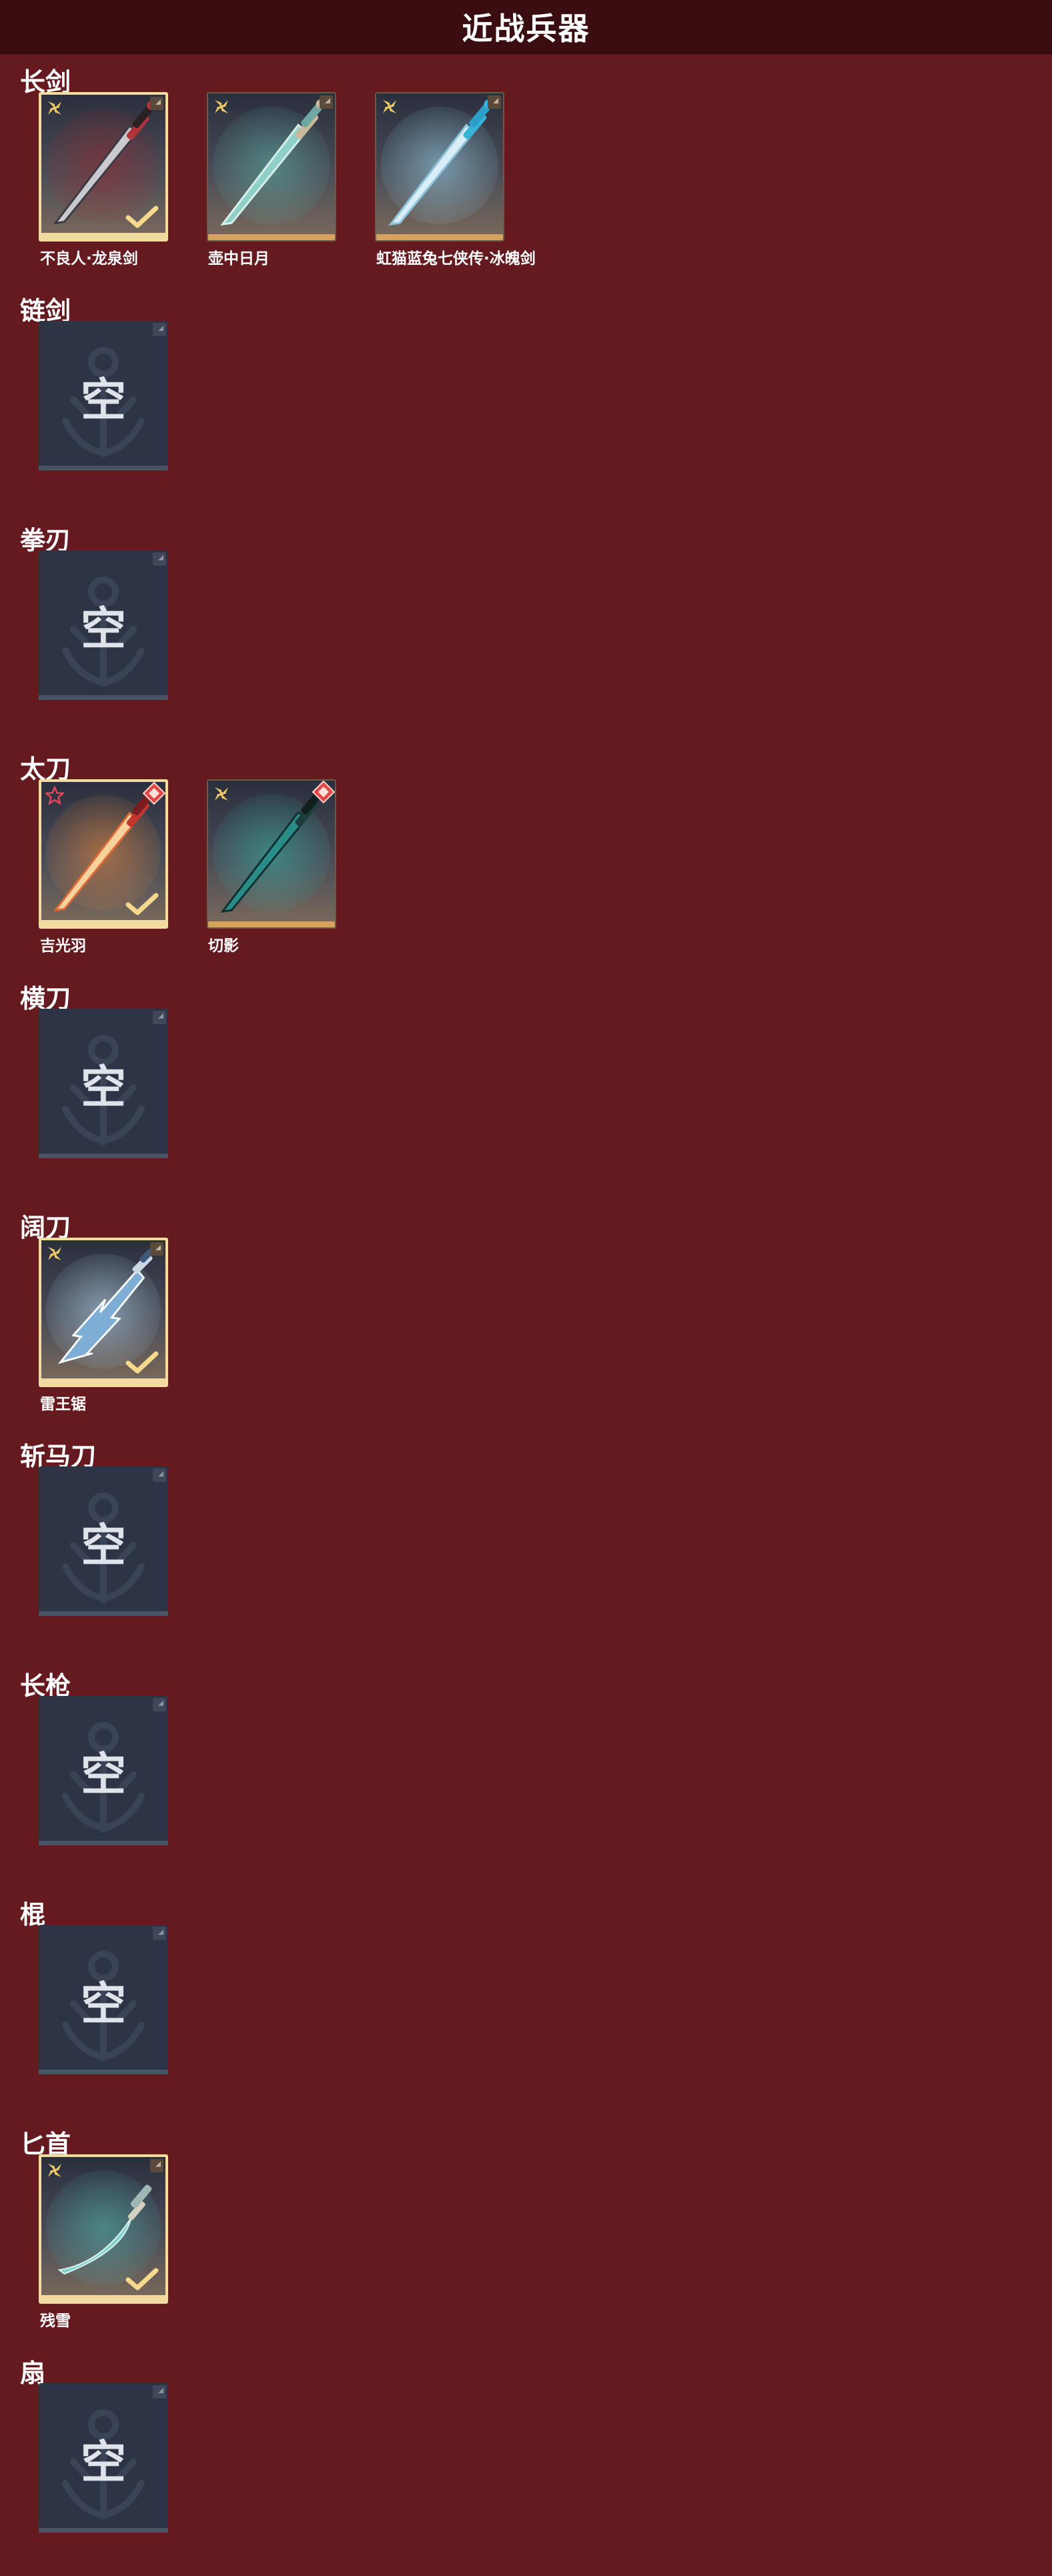 The width and height of the screenshot is (1052, 2576). What do you see at coordinates (526, 2461) in the screenshot?
I see `weapon-section: 扇空` at bounding box center [526, 2461].